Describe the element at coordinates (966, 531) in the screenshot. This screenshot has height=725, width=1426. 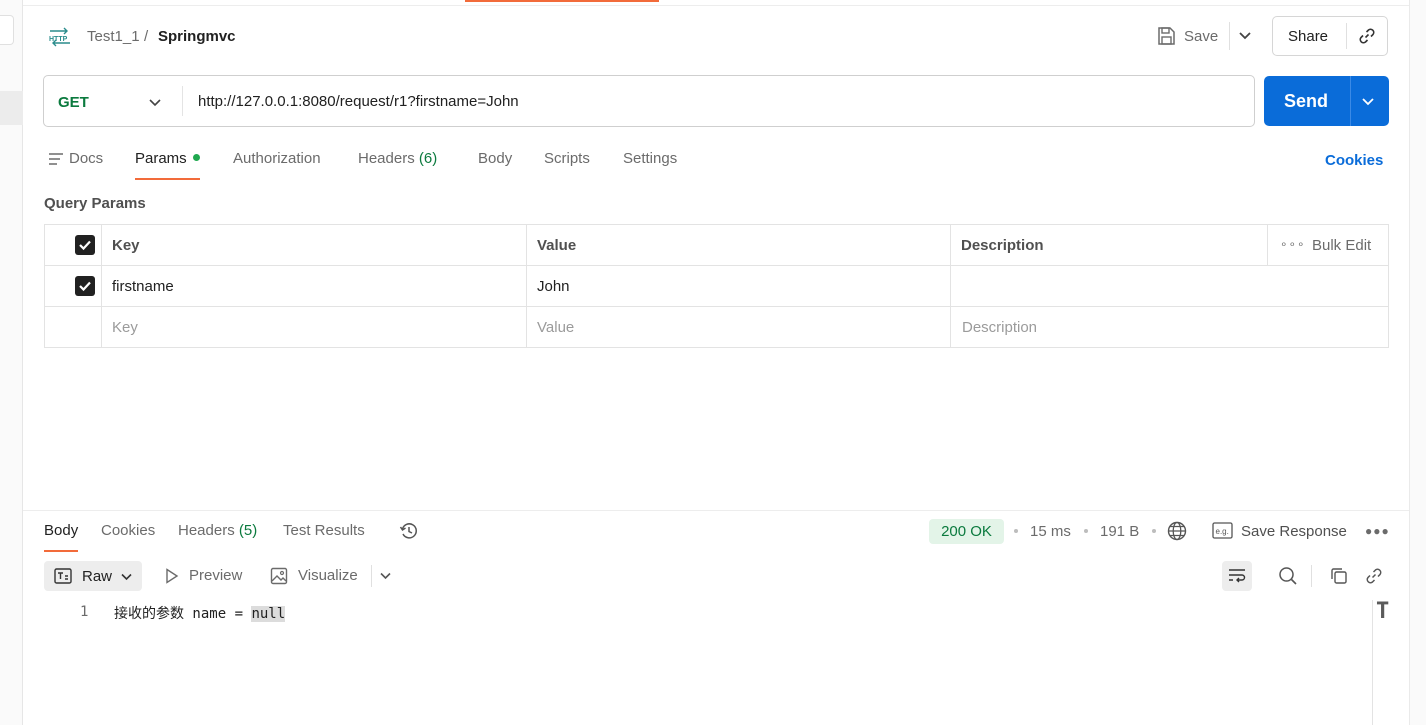
I see `status-badge: 200 OK` at that location.